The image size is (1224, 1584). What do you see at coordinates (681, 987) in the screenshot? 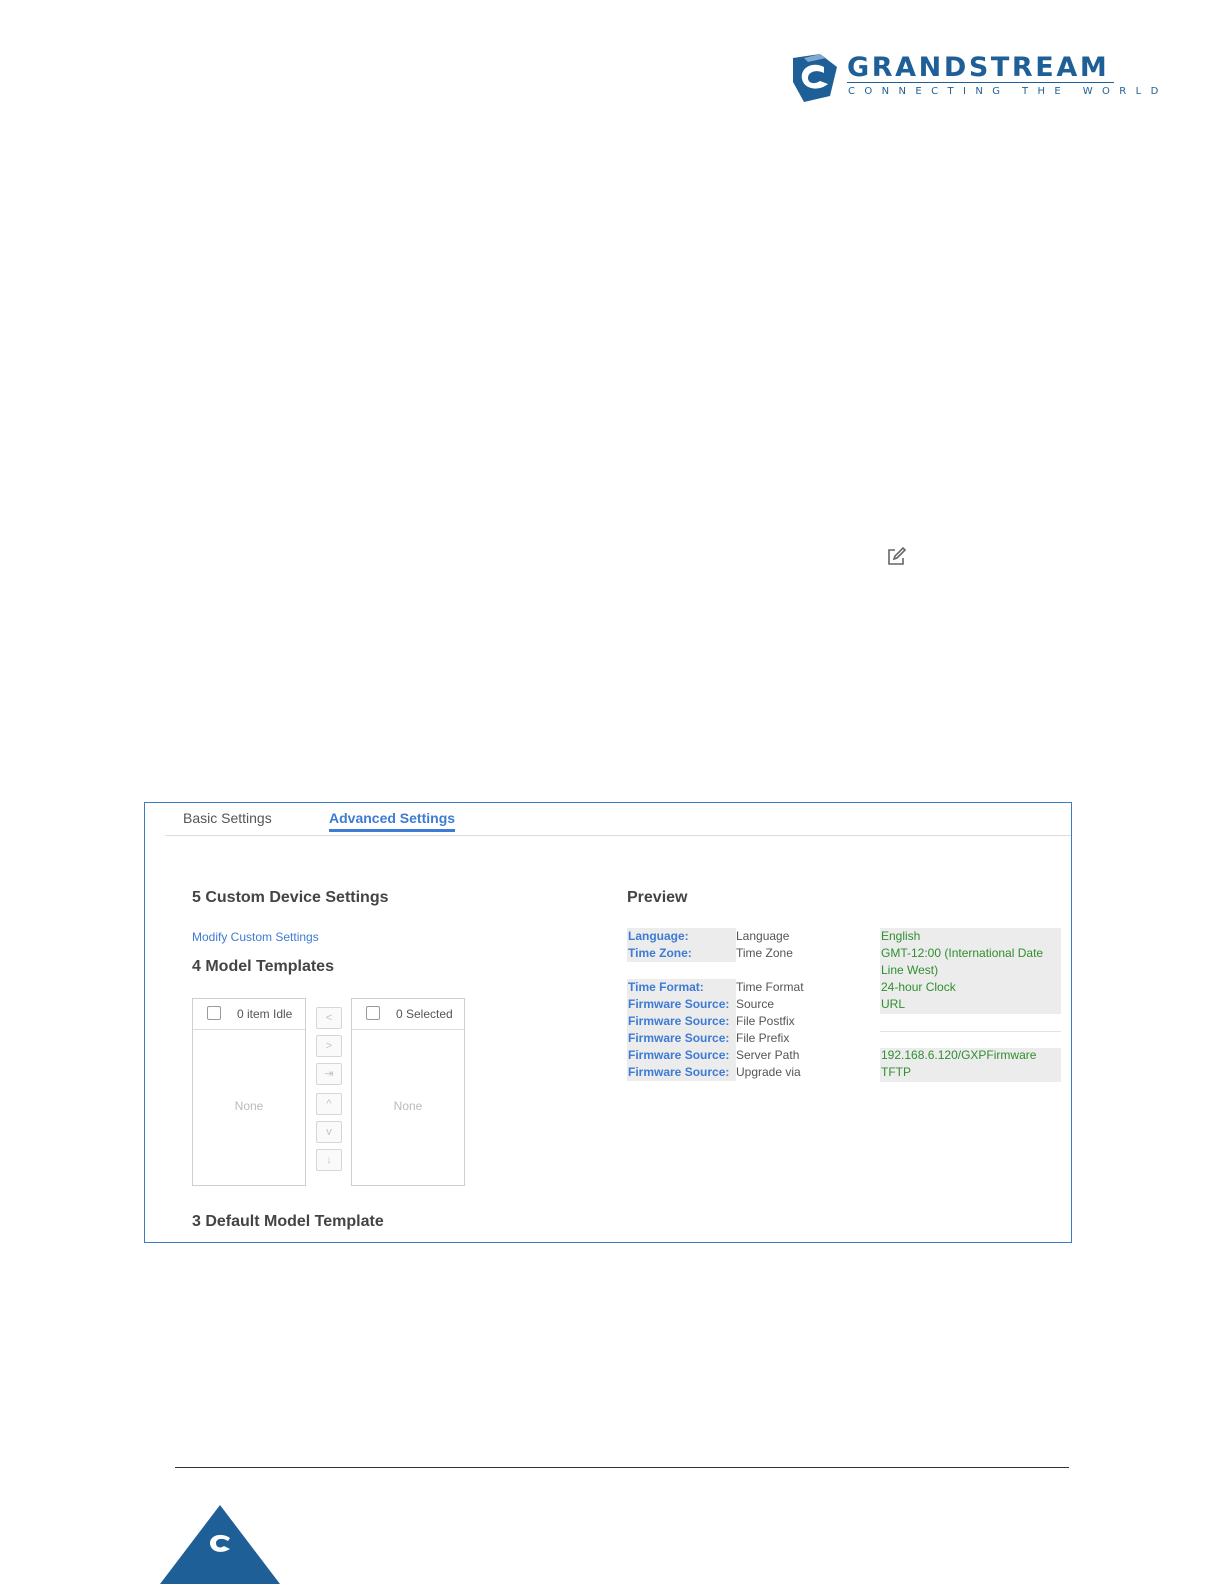
I see `preview-key: Time Format:` at bounding box center [681, 987].